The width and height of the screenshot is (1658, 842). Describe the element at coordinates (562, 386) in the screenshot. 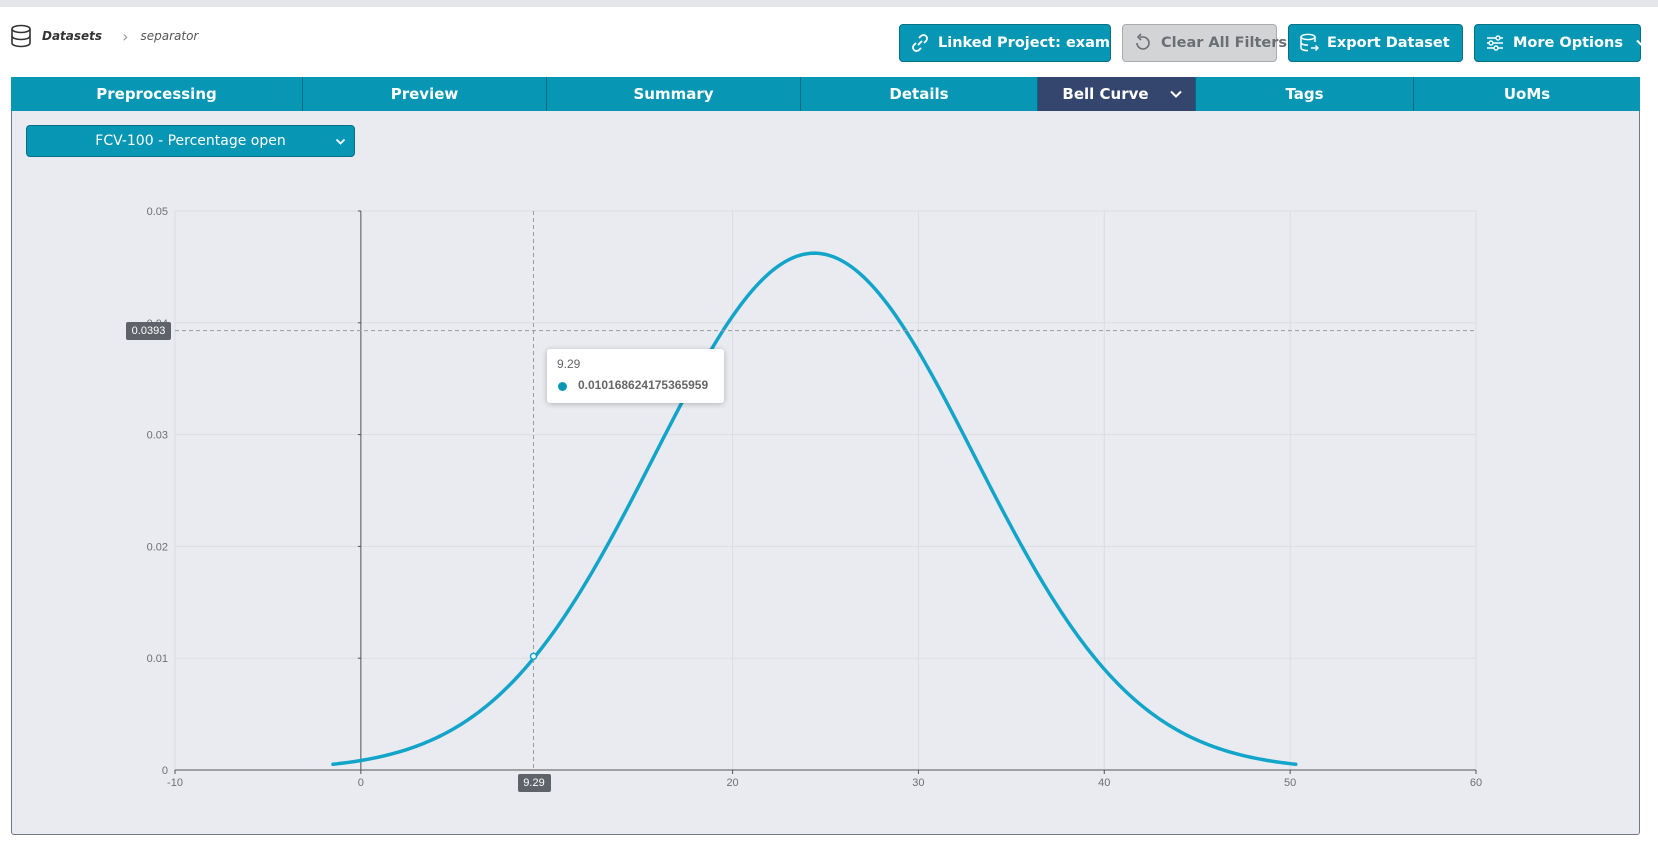

I see `tooltip-series-dot` at that location.